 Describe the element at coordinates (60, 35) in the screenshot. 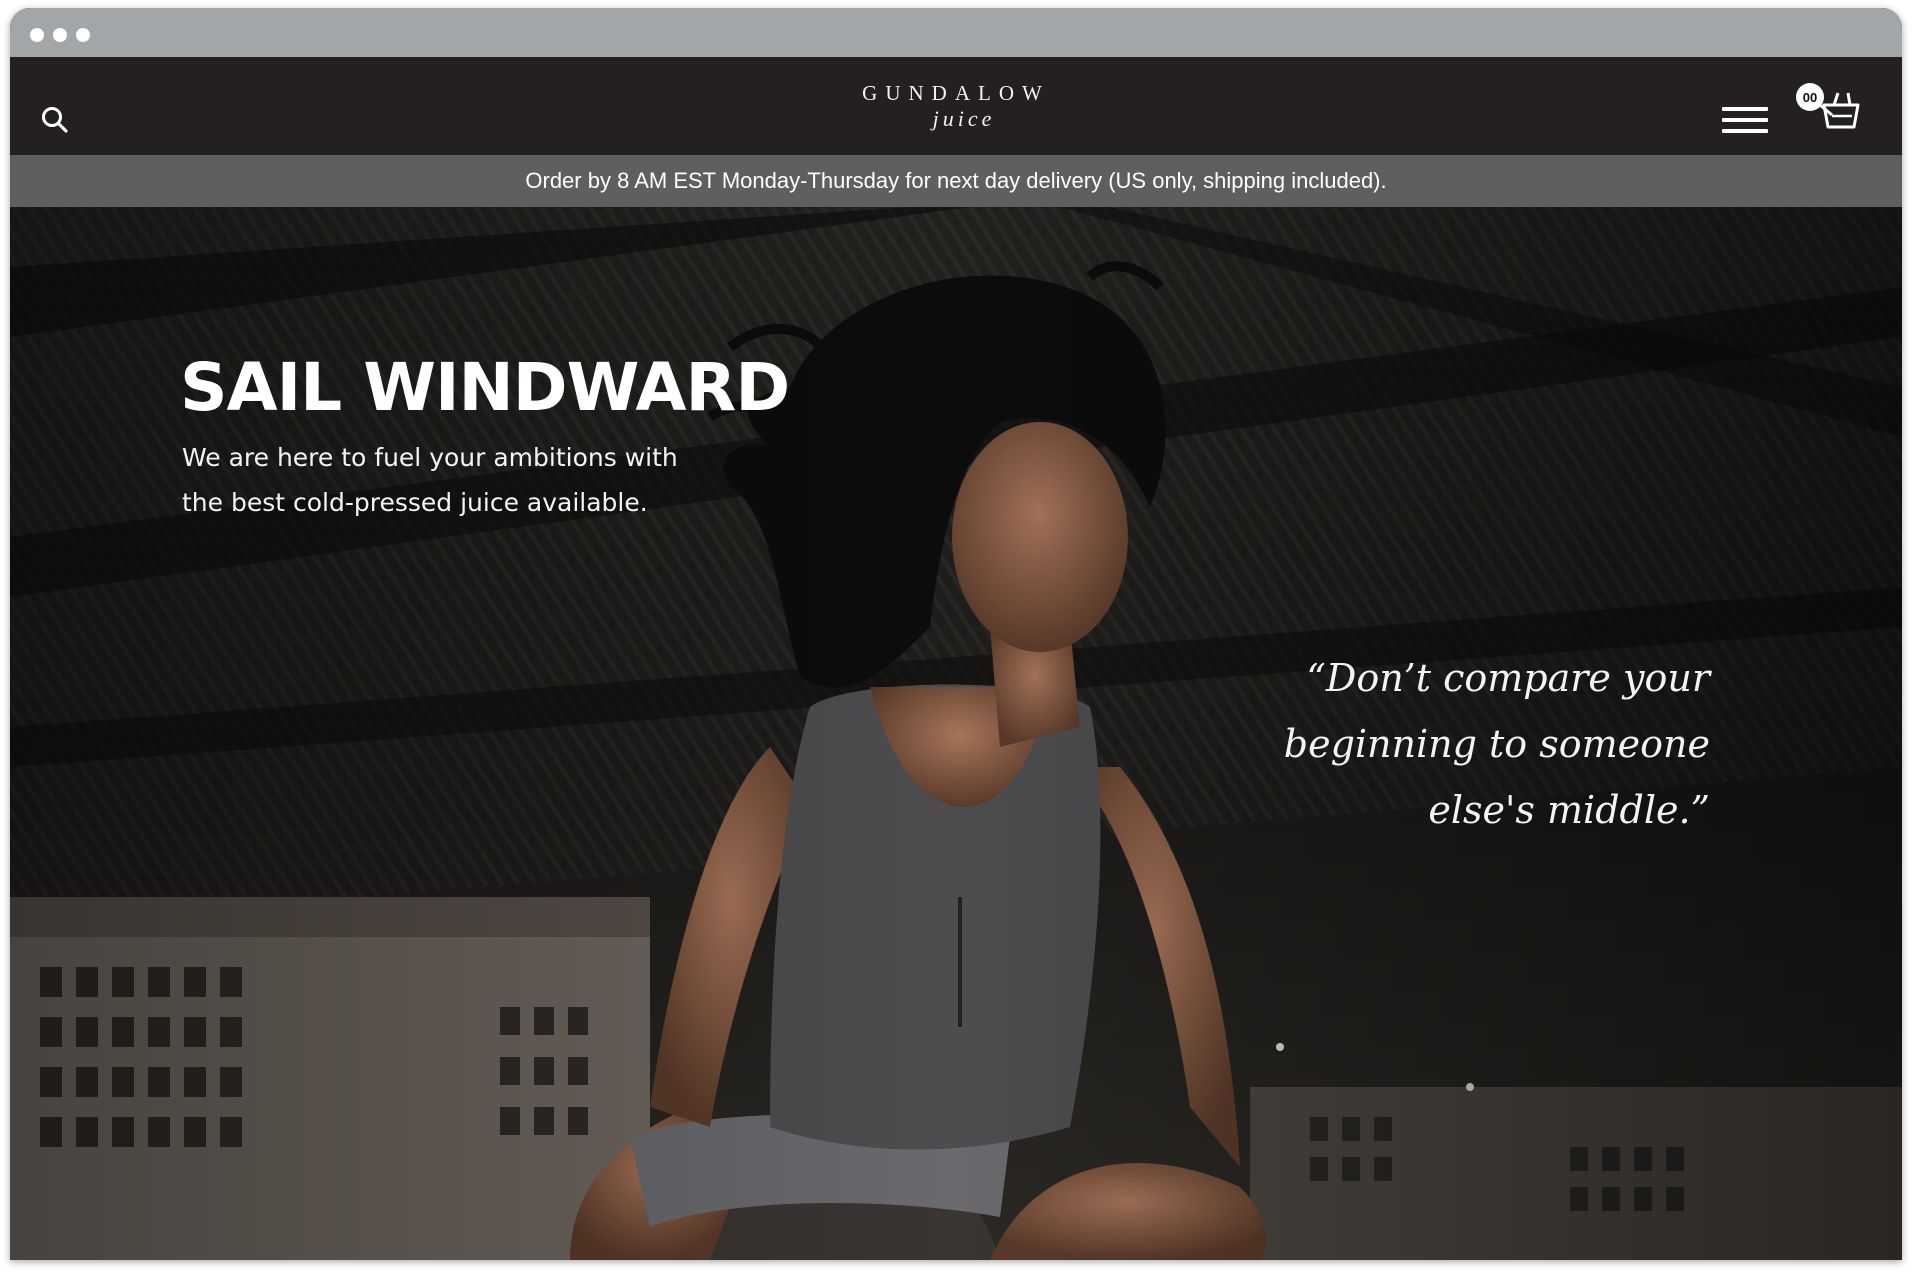

I see `window-minimize-dot` at that location.